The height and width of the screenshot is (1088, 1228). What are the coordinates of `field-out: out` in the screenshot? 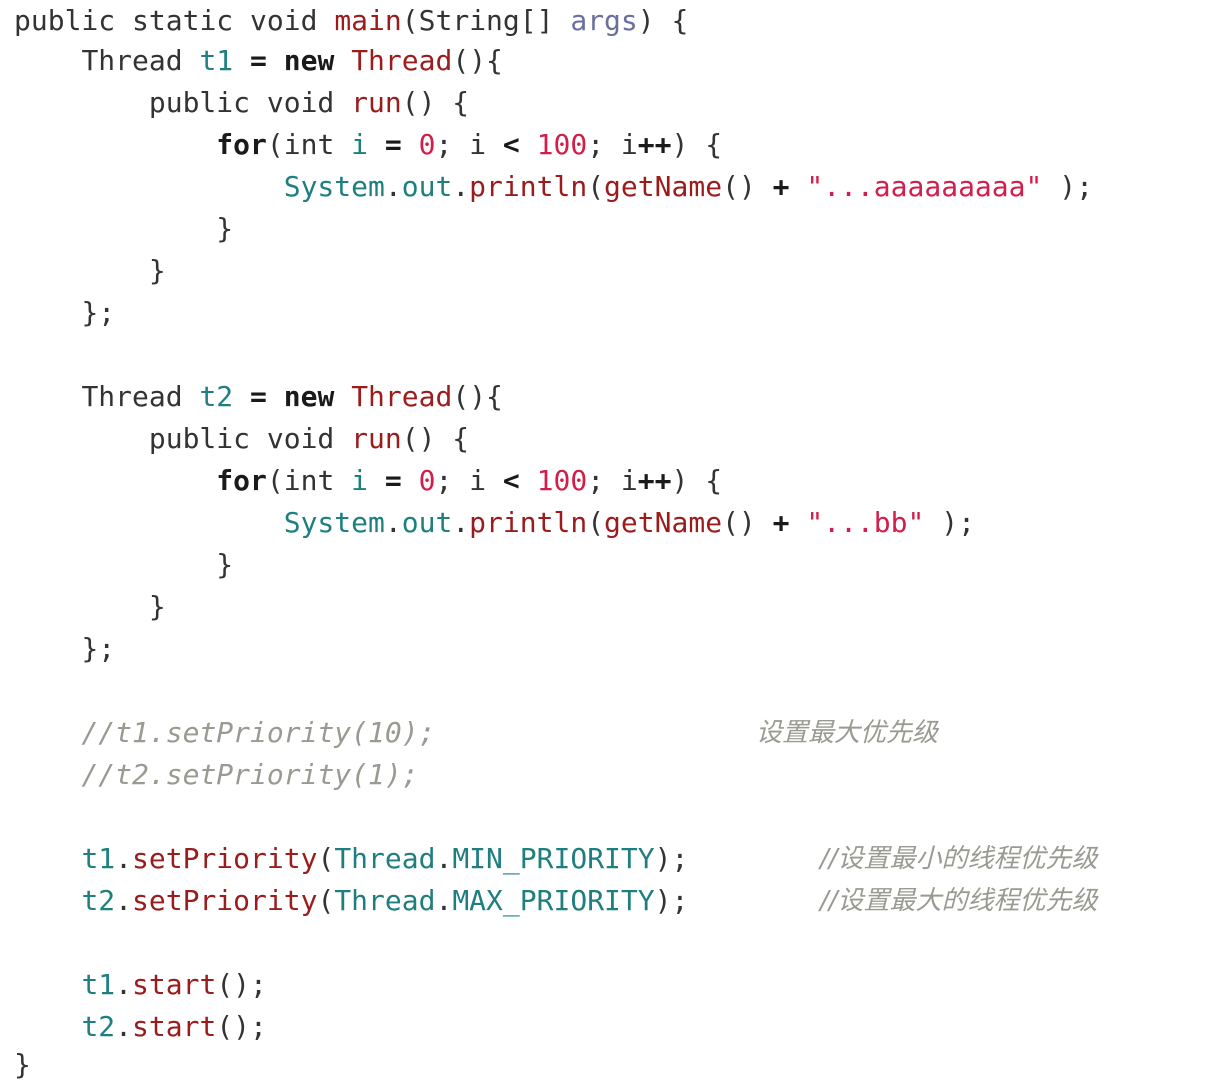 It's located at (427, 522).